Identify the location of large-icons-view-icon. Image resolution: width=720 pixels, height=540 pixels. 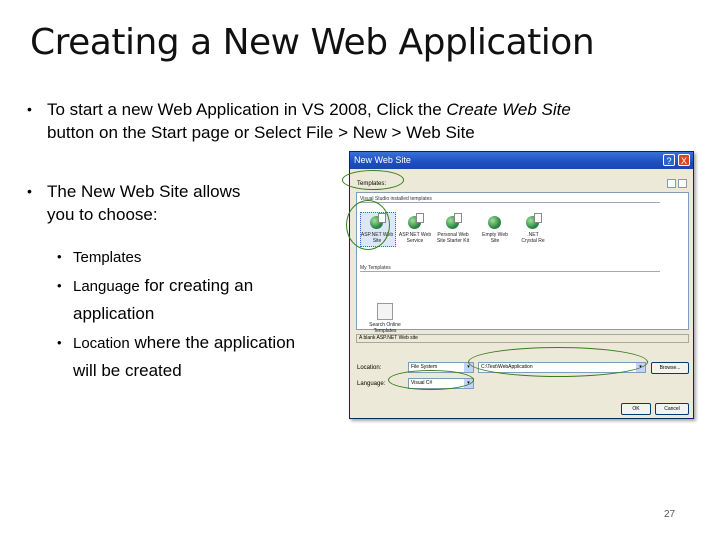
(671, 183).